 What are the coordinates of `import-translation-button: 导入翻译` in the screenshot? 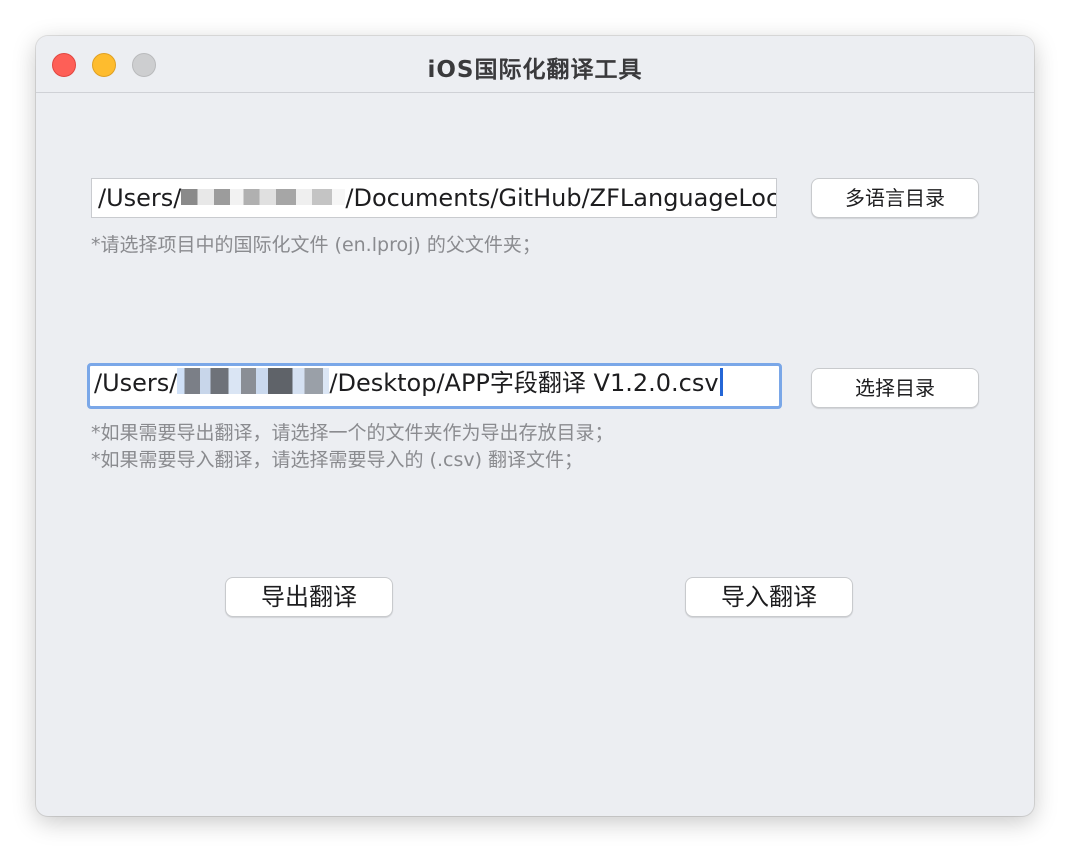 It's located at (769, 597).